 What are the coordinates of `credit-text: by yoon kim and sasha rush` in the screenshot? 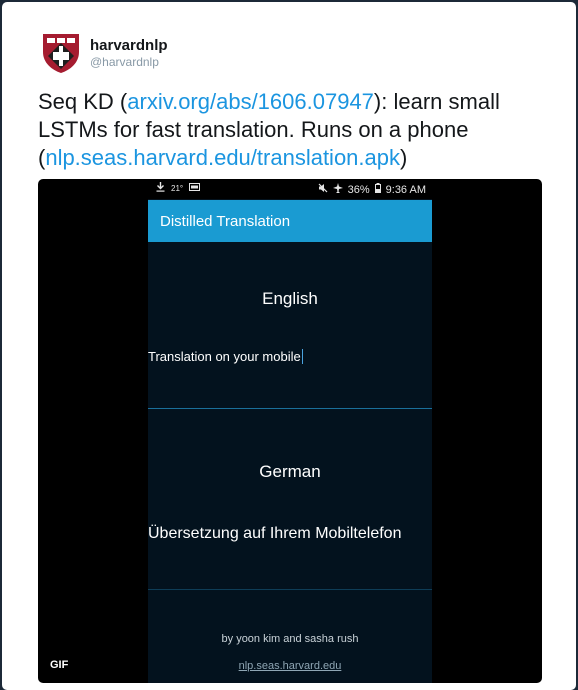 It's located at (290, 639).